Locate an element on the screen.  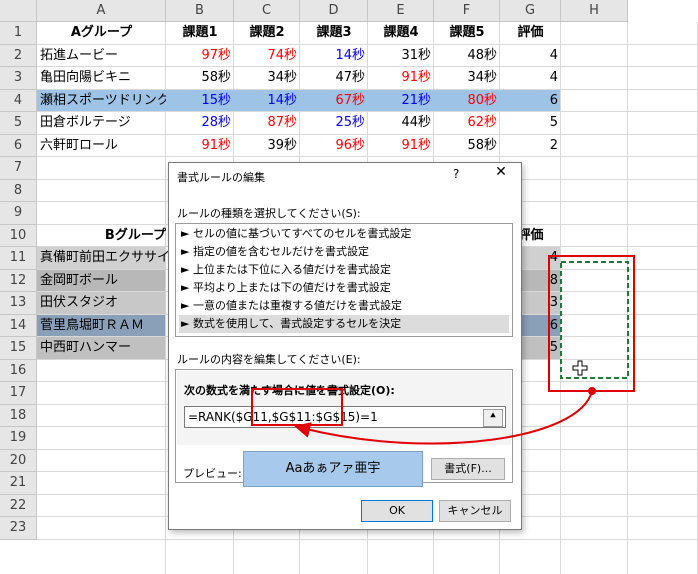
table-a-score-cell: 25秒 is located at coordinates (334, 123).